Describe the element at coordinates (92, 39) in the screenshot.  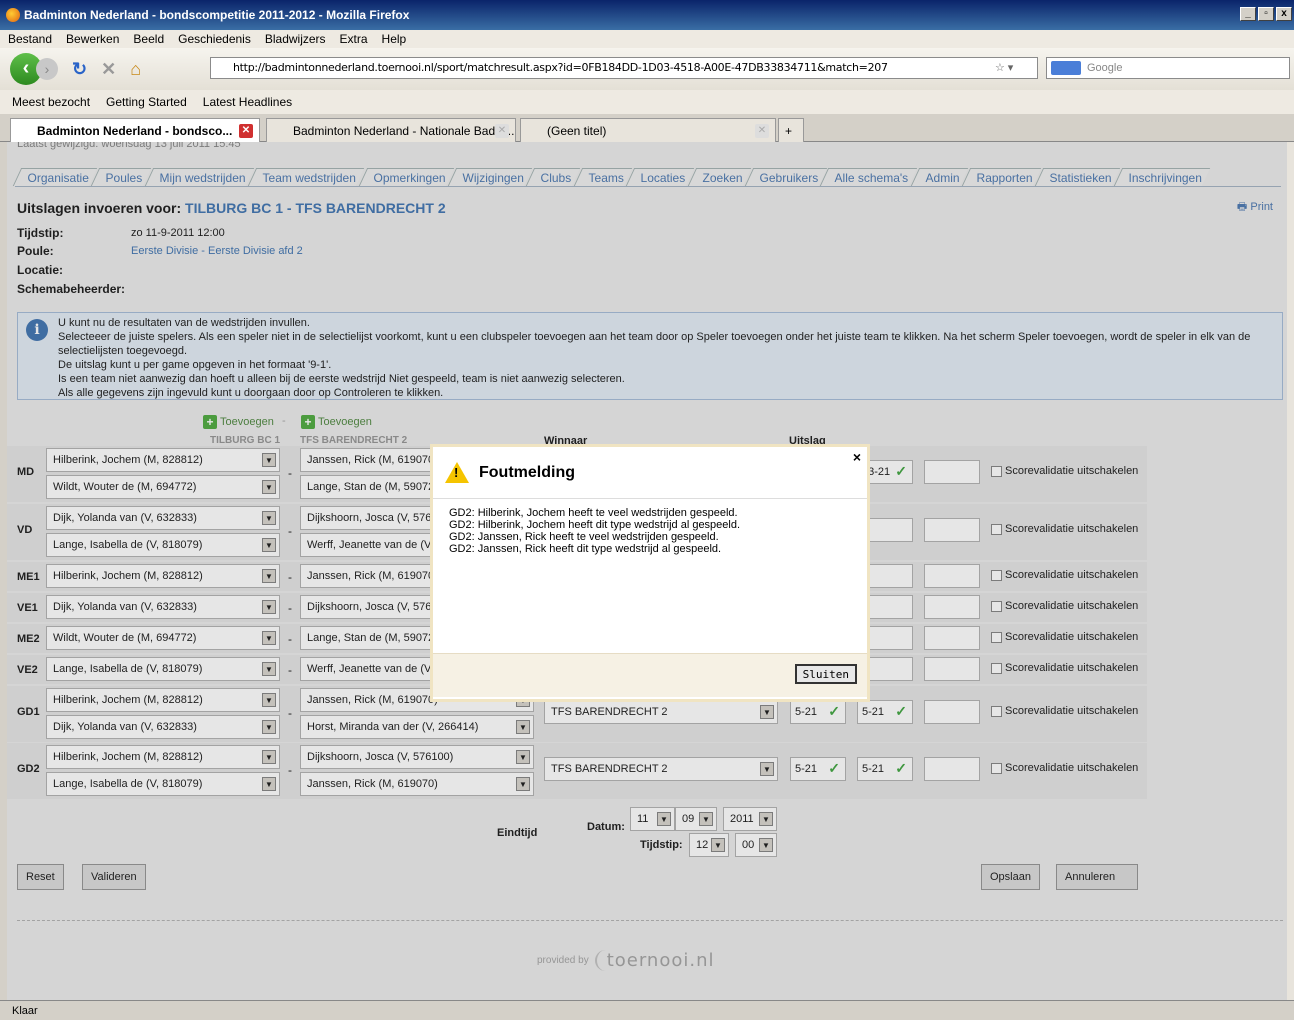
I see `menu-bewerken: Bewerken` at that location.